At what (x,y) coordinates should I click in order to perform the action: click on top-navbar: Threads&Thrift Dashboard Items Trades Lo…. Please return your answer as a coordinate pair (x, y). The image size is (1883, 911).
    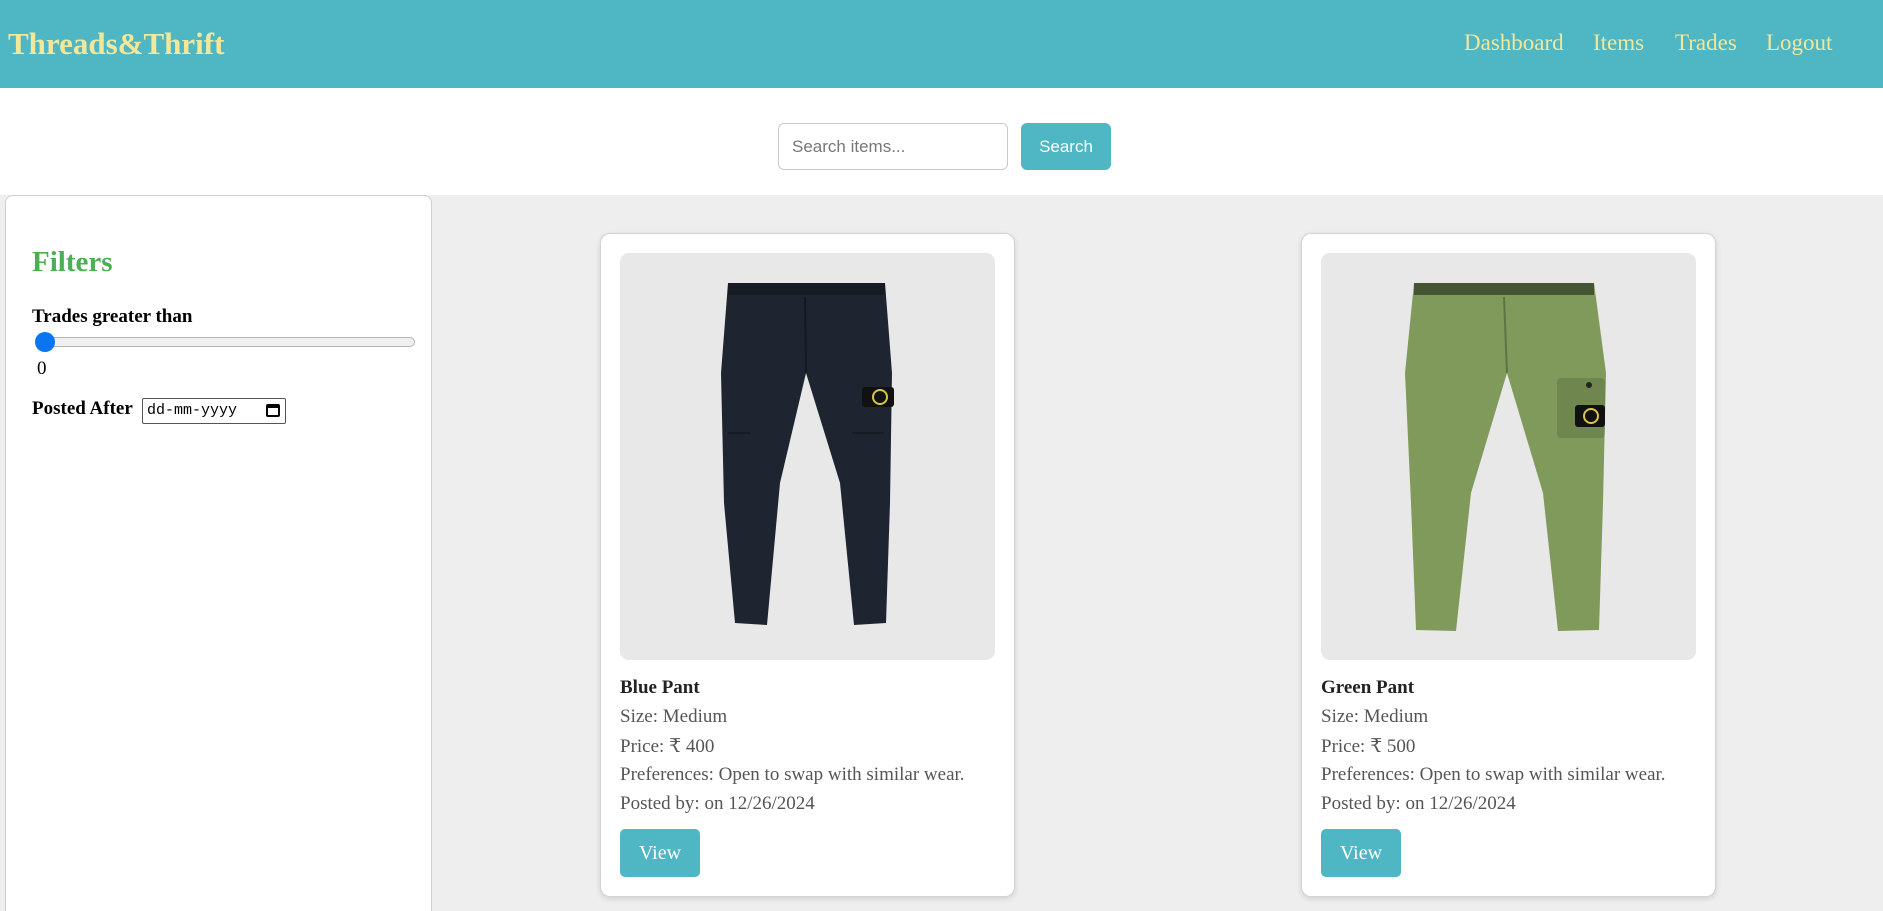
    Looking at the image, I should click on (941, 44).